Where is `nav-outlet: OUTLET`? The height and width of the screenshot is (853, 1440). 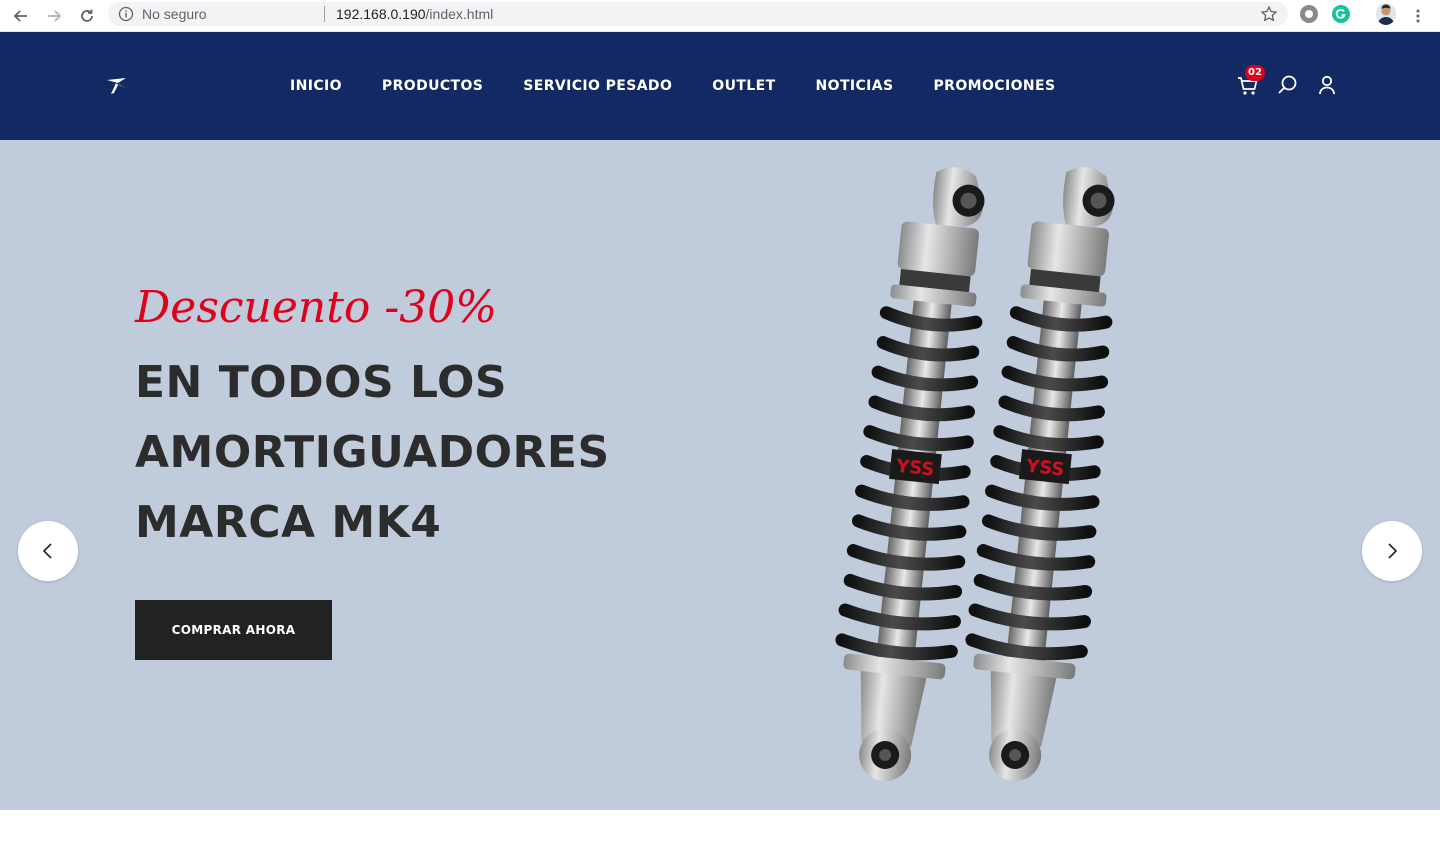
nav-outlet: OUTLET is located at coordinates (743, 86).